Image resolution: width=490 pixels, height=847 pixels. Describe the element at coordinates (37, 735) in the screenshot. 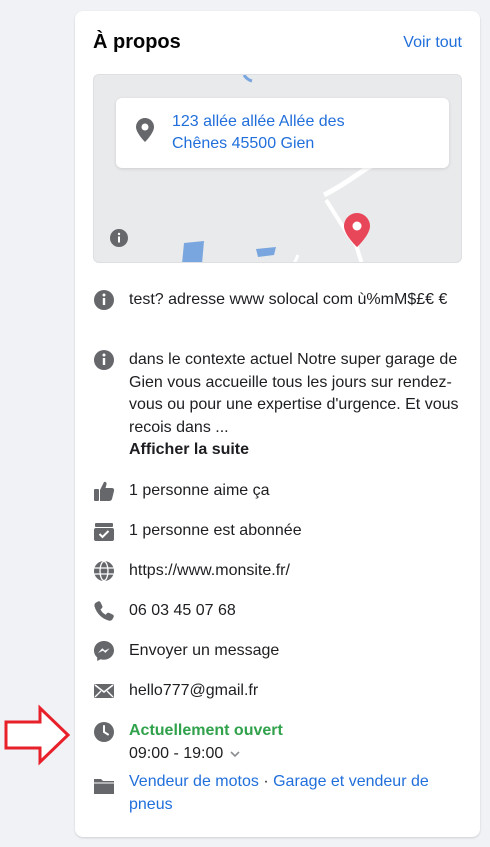

I see `red-arrow-icon` at that location.